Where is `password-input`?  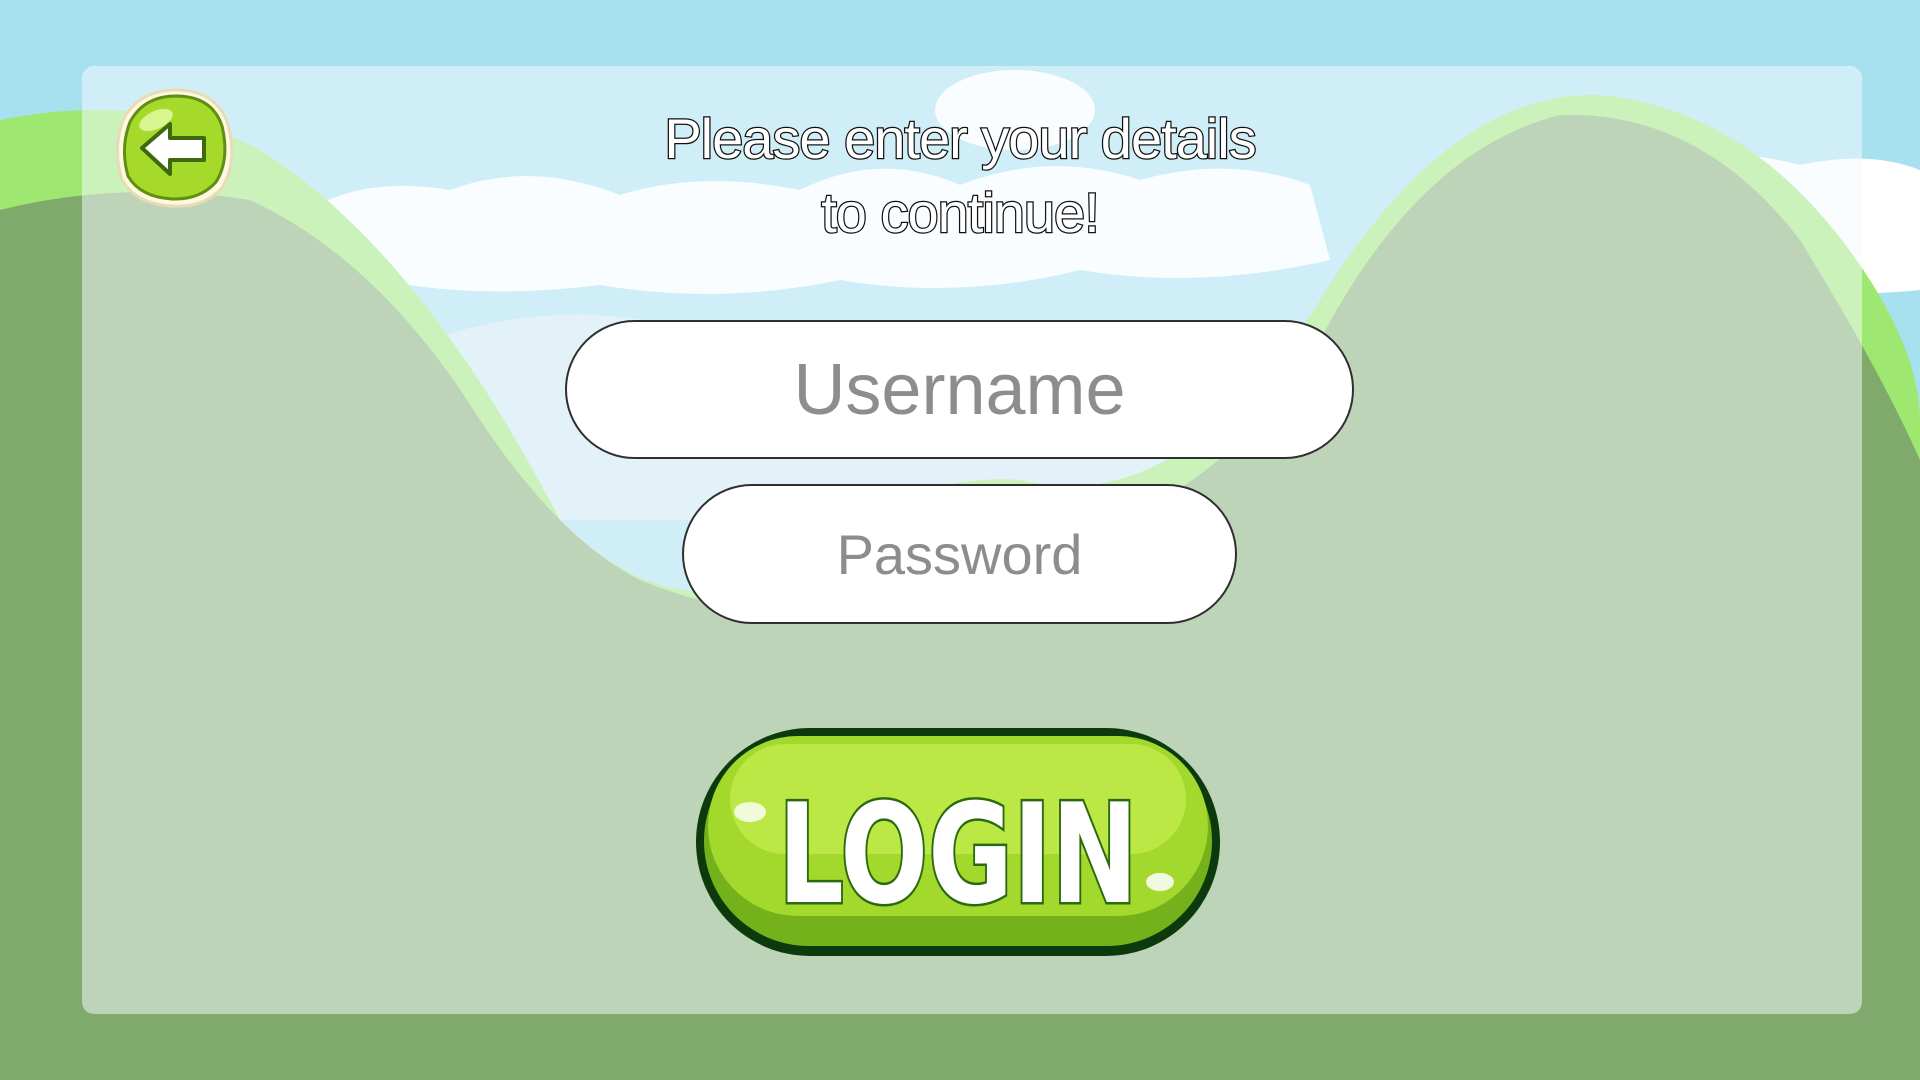
password-input is located at coordinates (959, 554).